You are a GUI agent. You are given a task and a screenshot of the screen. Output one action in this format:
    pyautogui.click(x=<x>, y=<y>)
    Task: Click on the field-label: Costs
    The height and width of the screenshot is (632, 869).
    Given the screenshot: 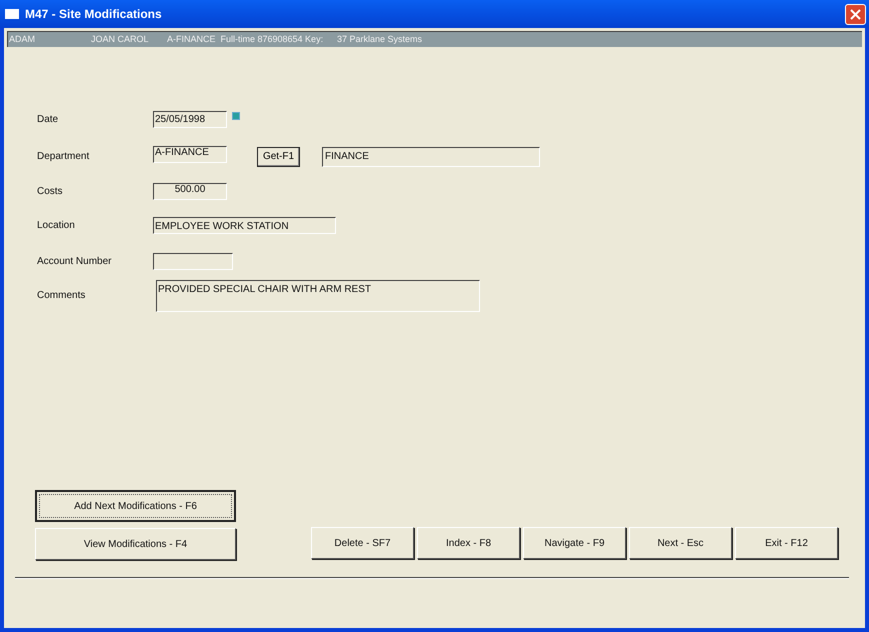 What is the action you would take?
    pyautogui.click(x=50, y=192)
    